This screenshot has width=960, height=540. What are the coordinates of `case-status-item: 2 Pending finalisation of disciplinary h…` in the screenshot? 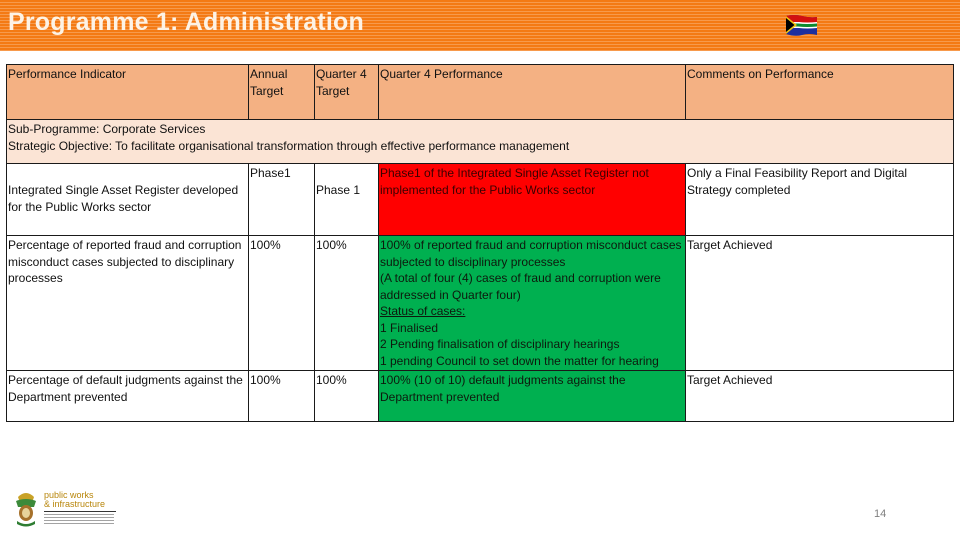 It's located at (500, 344).